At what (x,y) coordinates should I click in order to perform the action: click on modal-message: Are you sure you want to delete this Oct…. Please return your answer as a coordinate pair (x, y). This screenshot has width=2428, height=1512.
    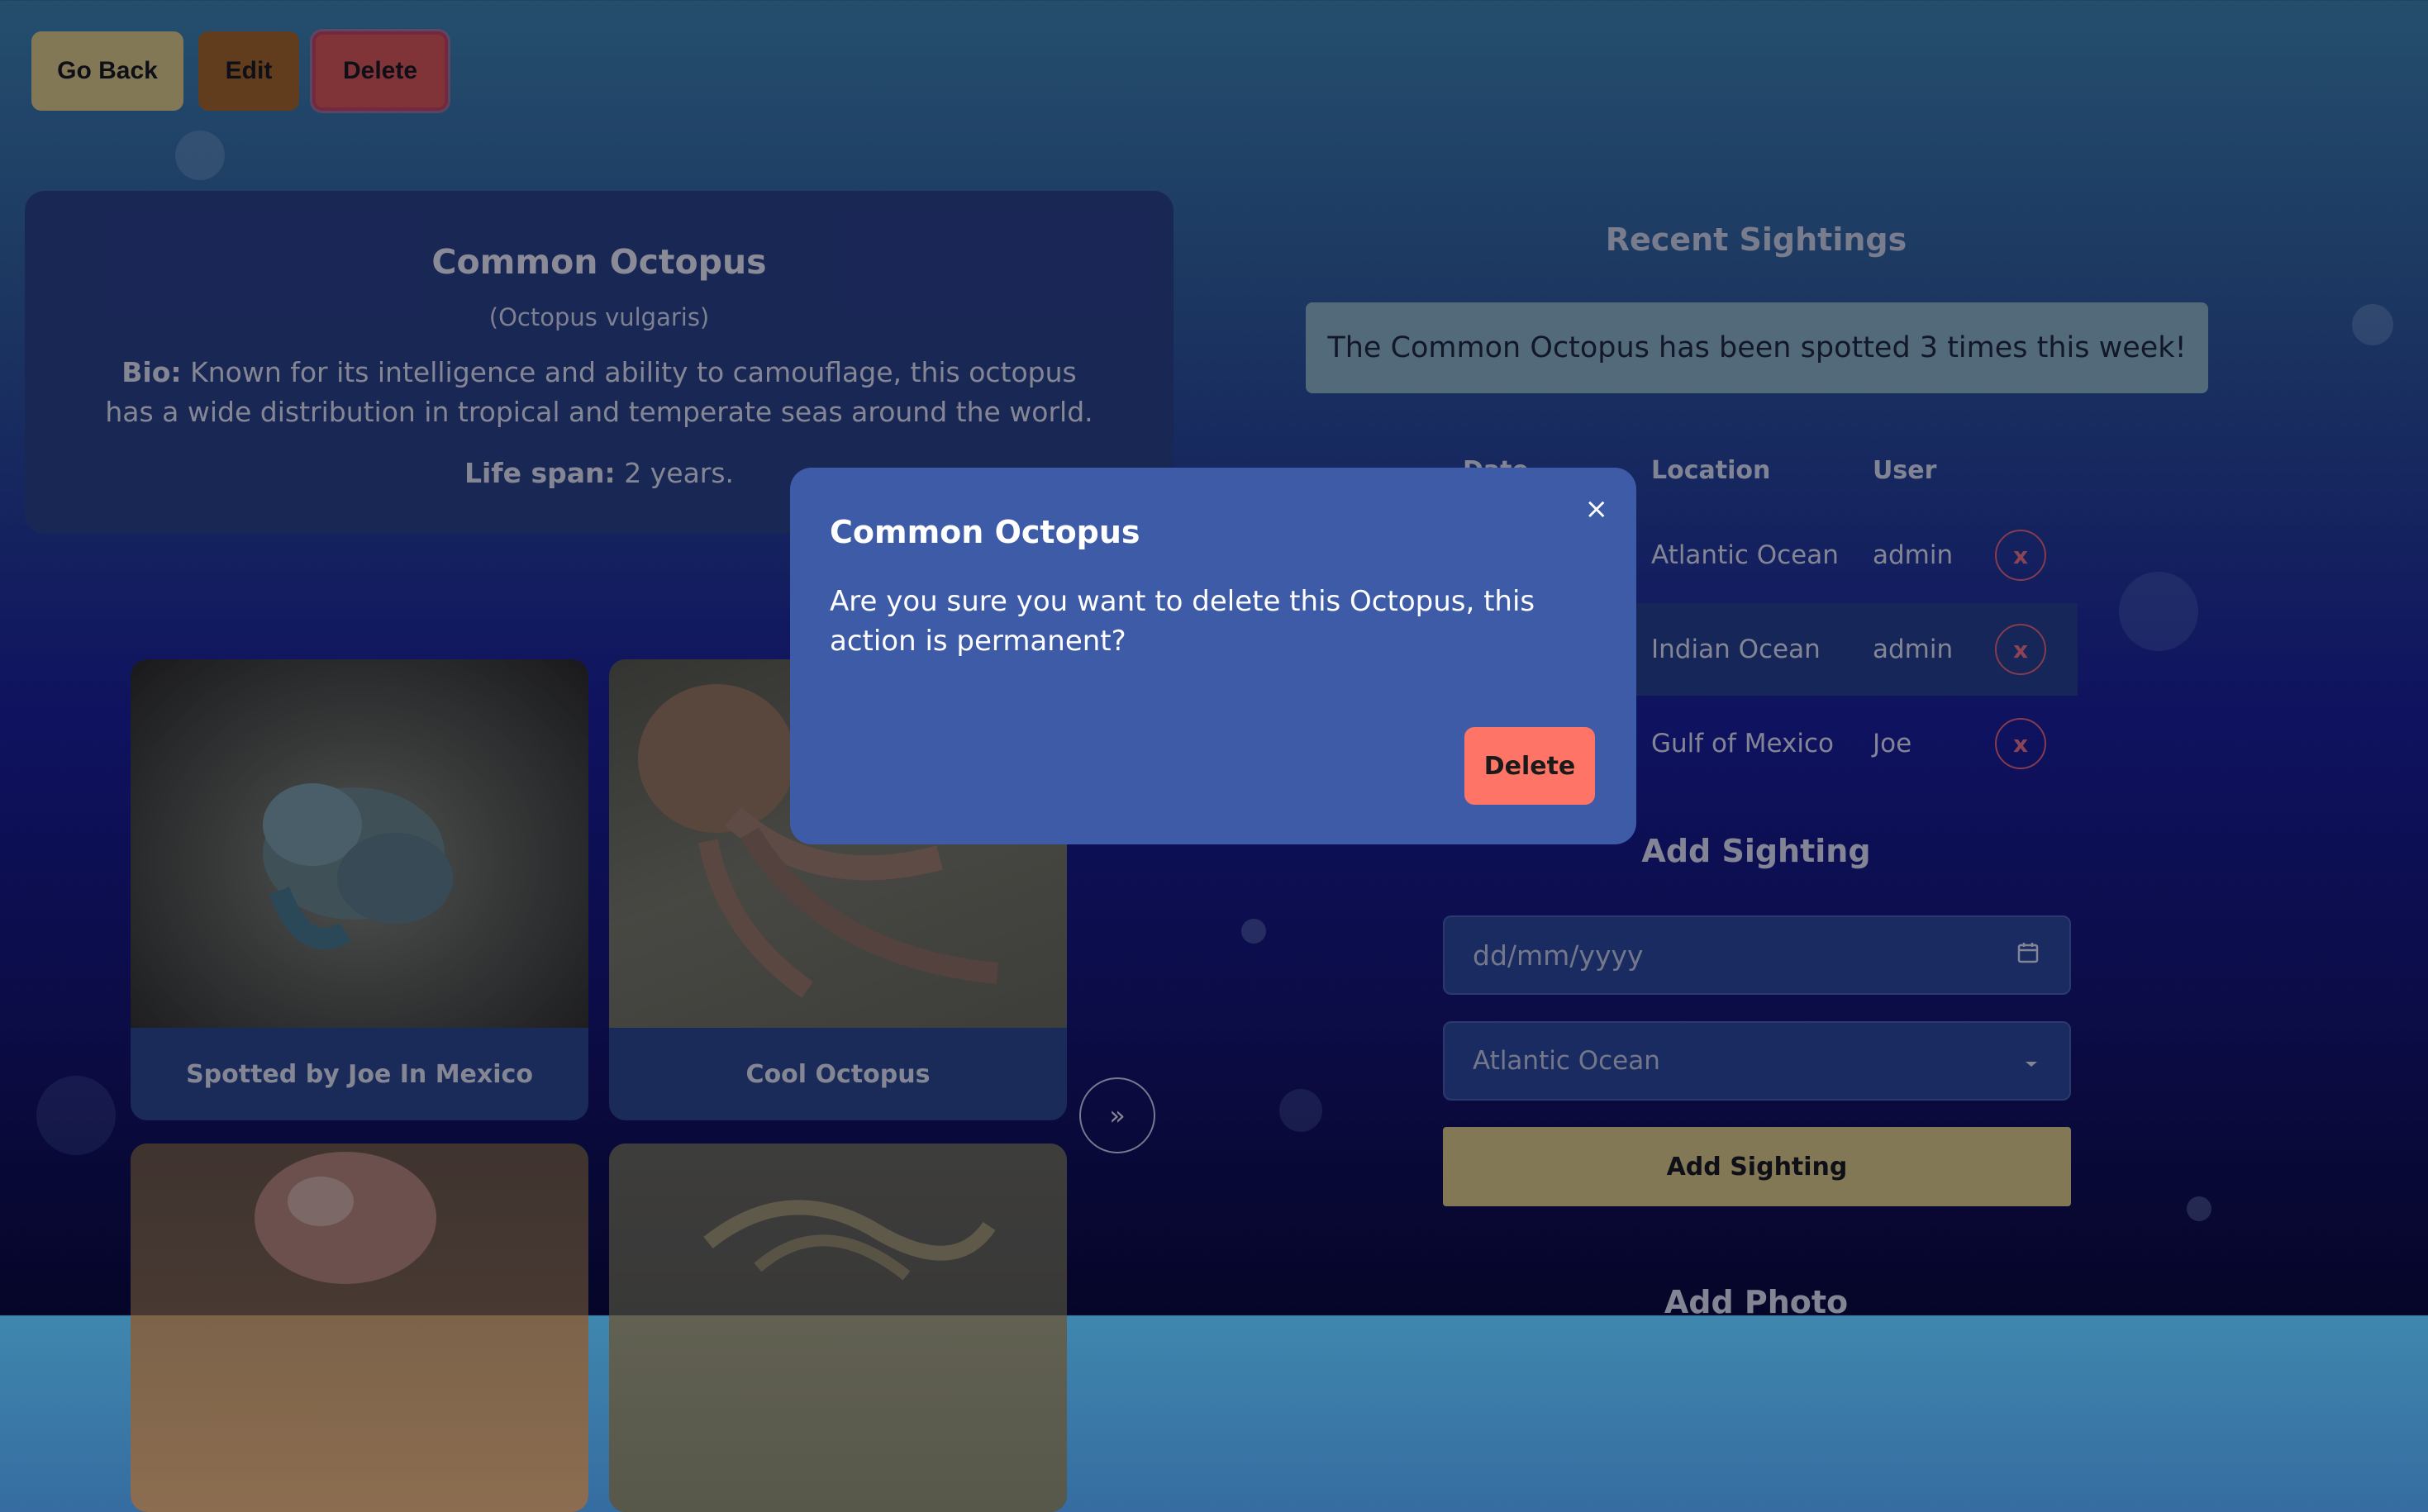
    Looking at the image, I should click on (1183, 621).